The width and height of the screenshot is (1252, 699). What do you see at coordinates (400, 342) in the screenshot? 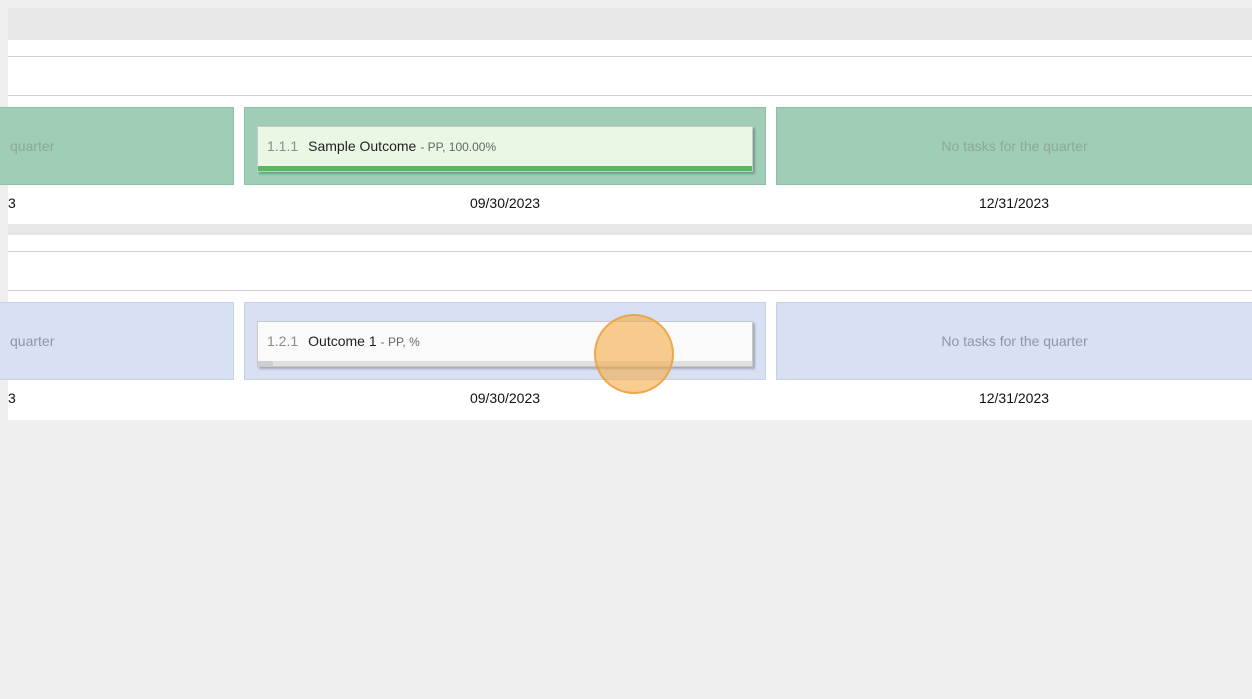
I see `outcome-meta: - PP, %` at bounding box center [400, 342].